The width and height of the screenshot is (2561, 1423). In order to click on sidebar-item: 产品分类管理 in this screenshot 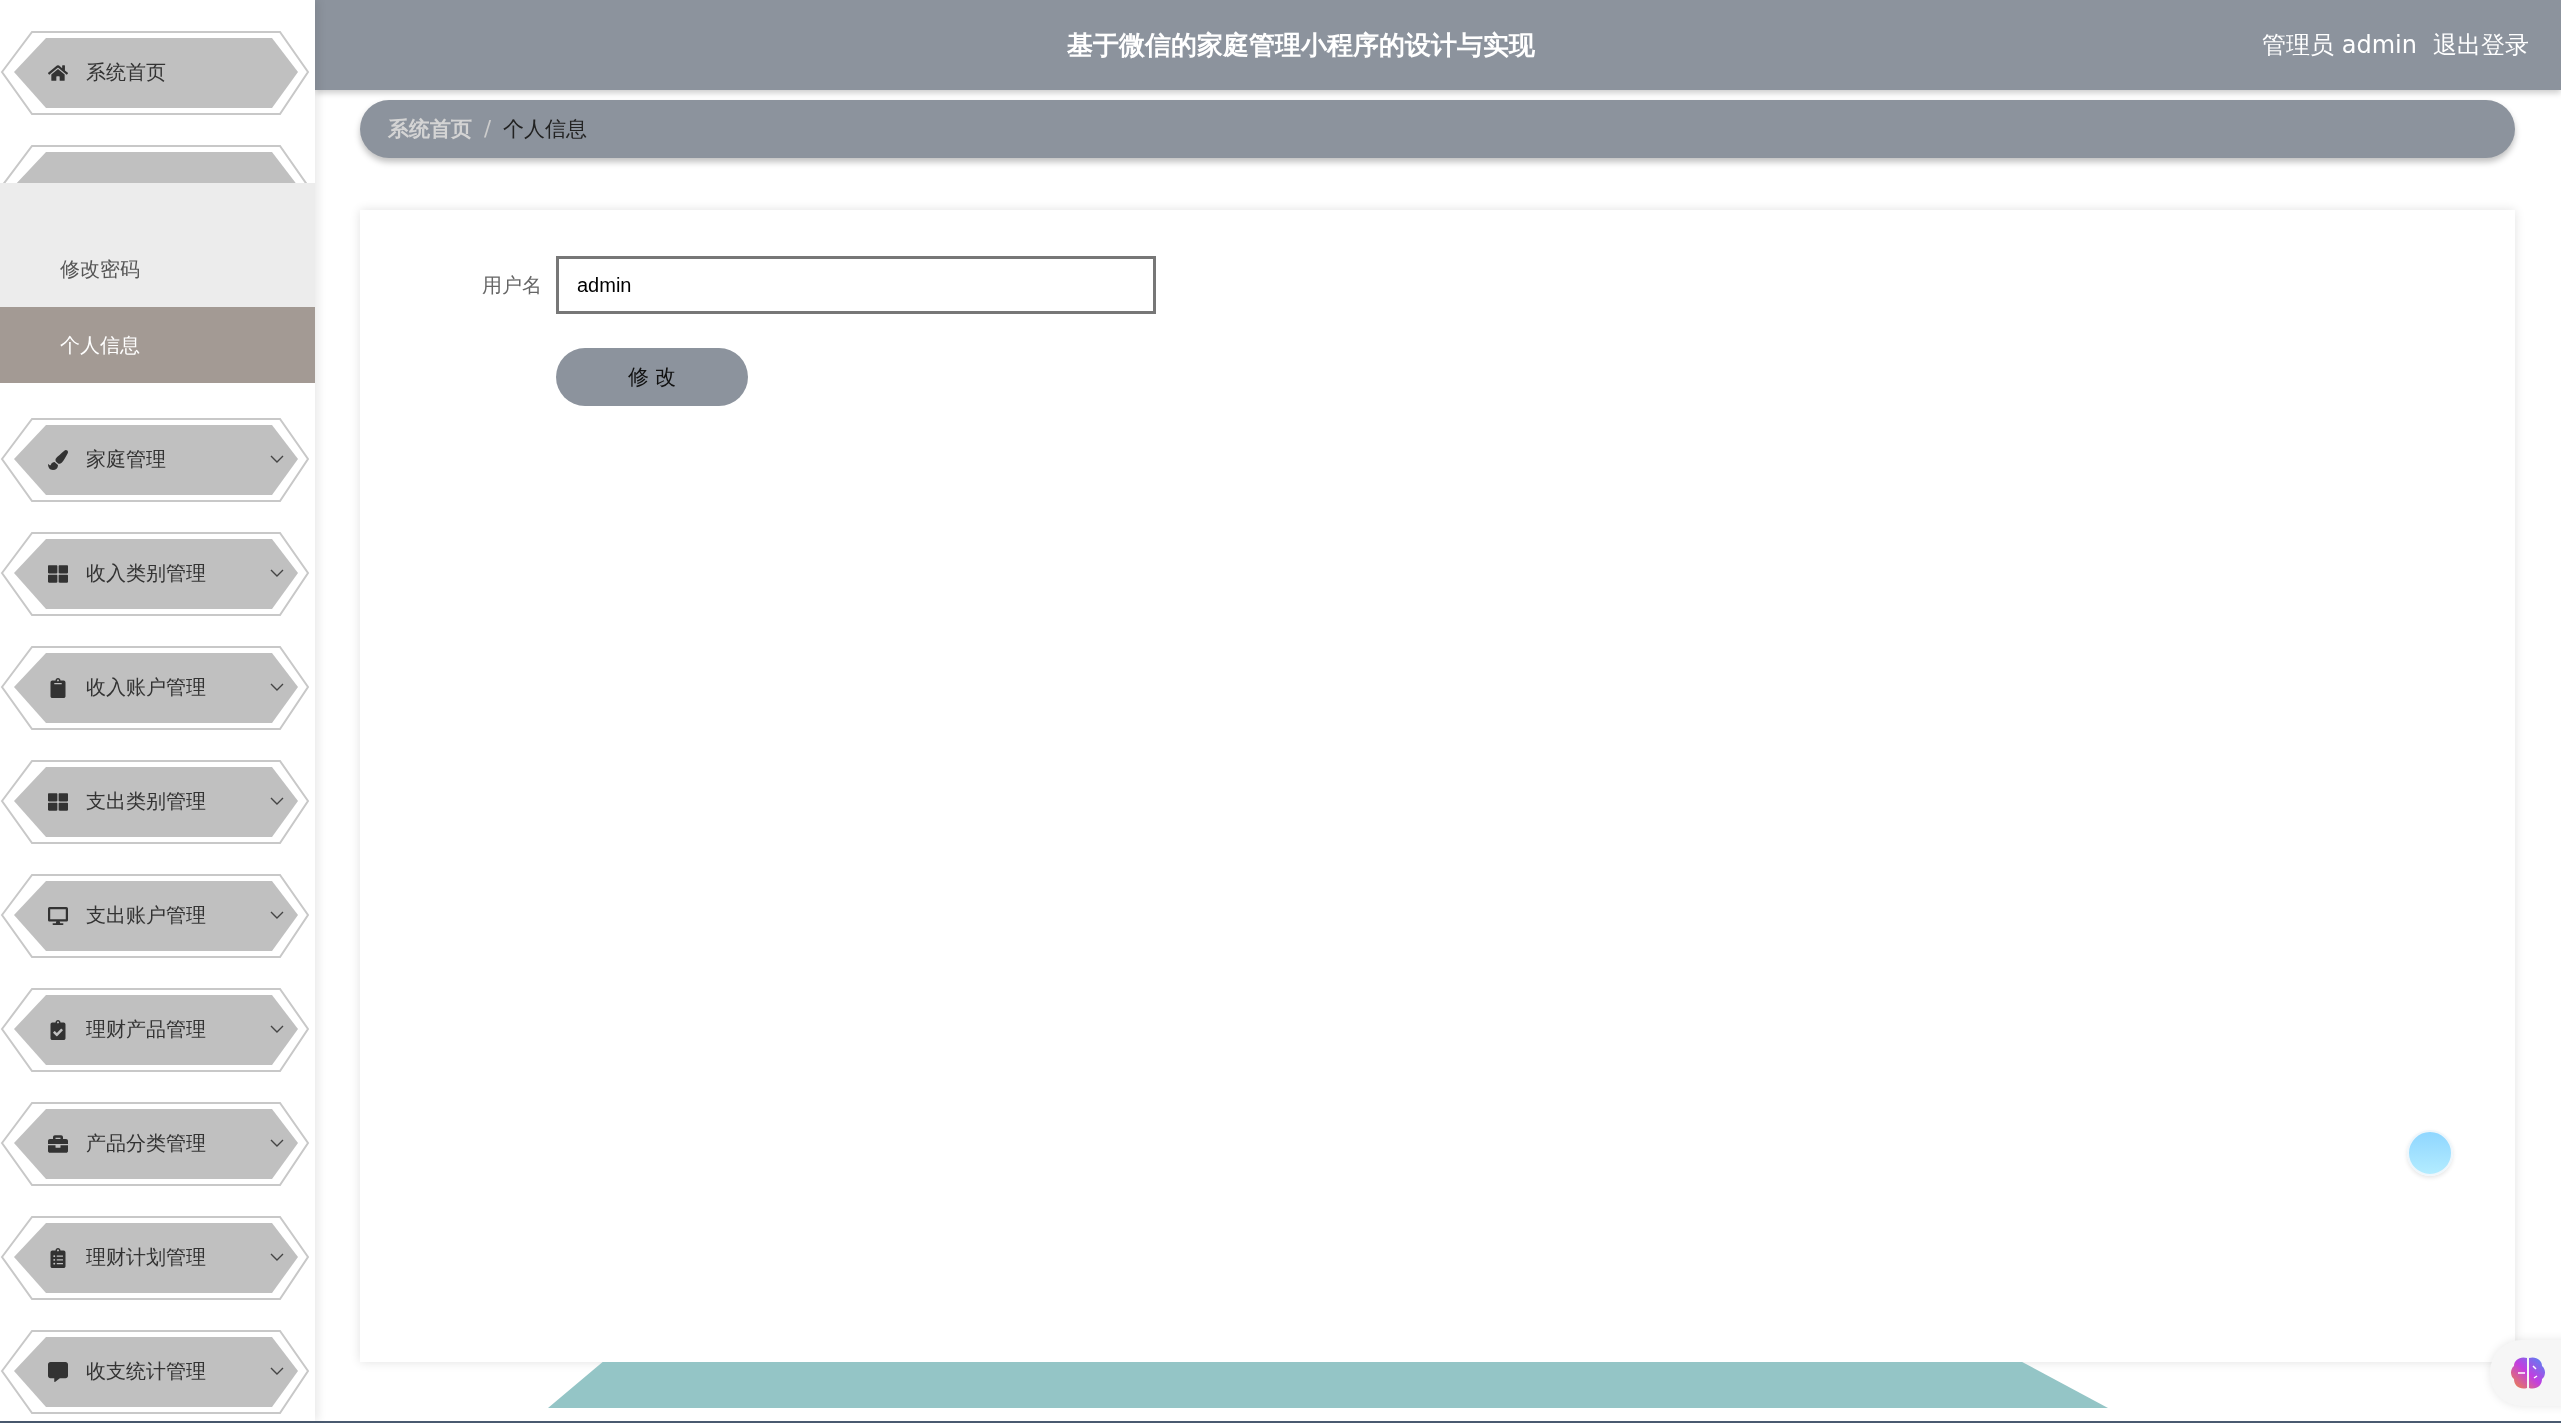, I will do `click(155, 1143)`.